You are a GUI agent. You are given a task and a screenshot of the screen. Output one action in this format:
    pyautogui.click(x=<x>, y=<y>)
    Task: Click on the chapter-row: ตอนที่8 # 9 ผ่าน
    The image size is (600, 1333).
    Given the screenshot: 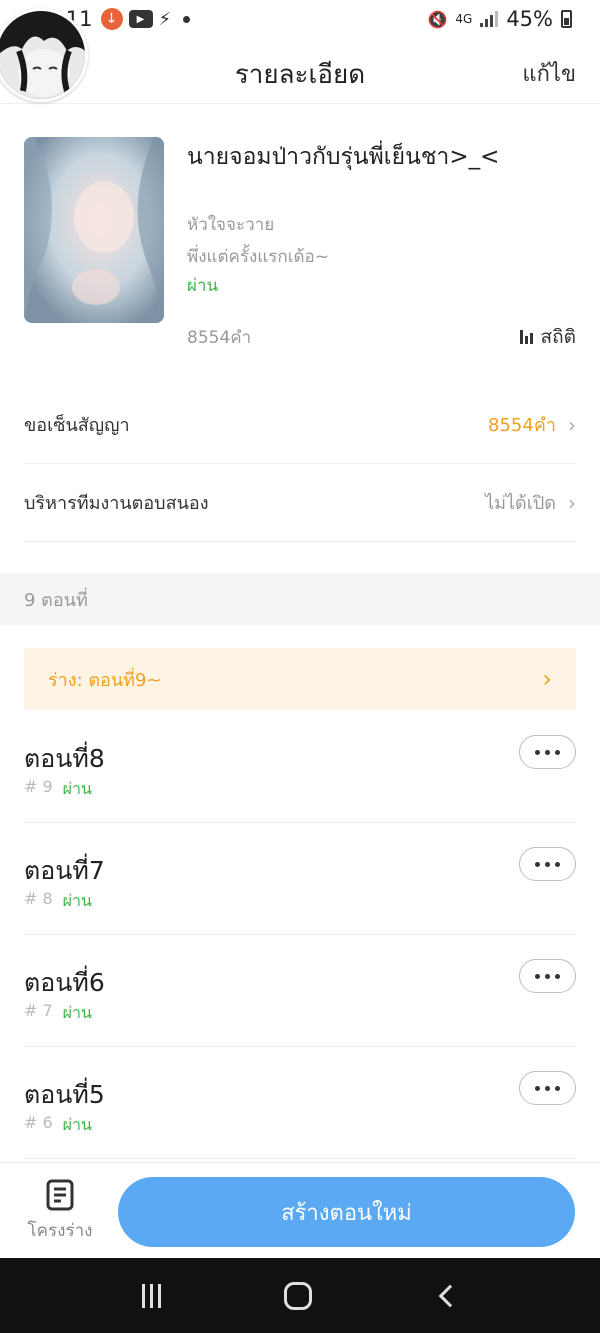 What is the action you would take?
    pyautogui.click(x=300, y=767)
    